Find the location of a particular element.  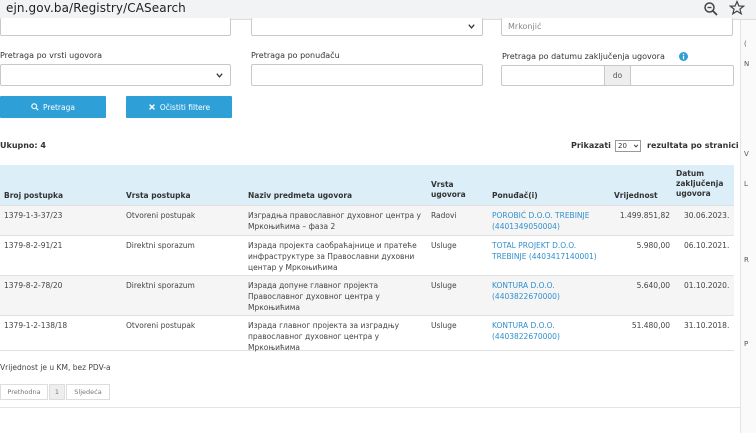

divider is located at coordinates (370, 407).